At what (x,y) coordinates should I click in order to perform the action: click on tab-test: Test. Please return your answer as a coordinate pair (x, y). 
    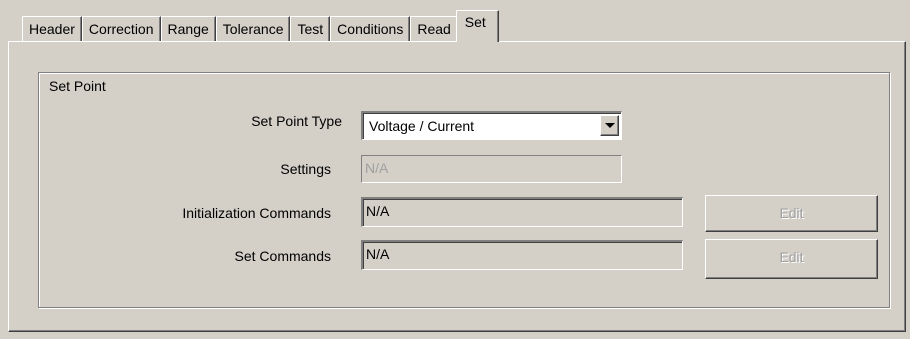
    Looking at the image, I should click on (310, 29).